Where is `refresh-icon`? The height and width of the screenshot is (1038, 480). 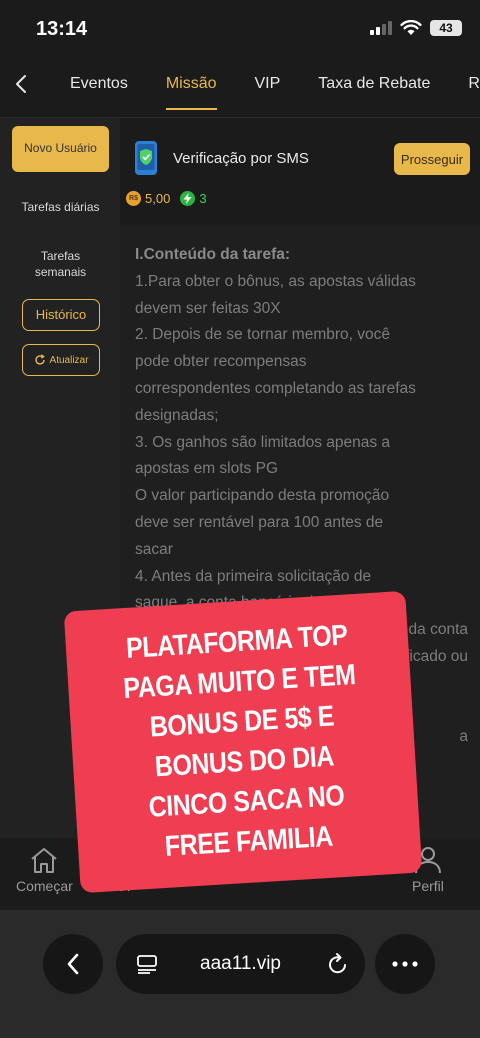 refresh-icon is located at coordinates (39, 359).